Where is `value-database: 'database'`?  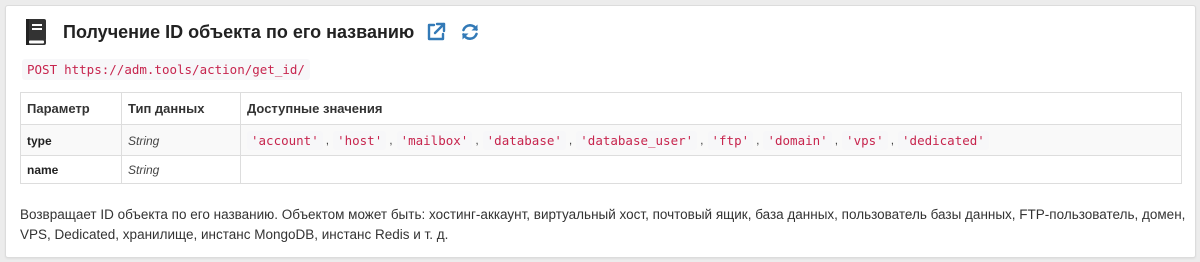 value-database: 'database' is located at coordinates (524, 140).